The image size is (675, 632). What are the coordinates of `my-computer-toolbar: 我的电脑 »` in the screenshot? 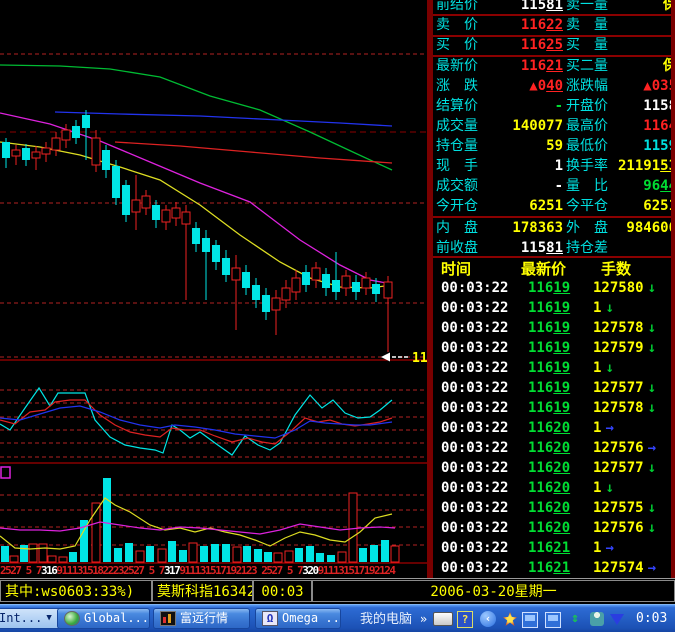 It's located at (393, 618).